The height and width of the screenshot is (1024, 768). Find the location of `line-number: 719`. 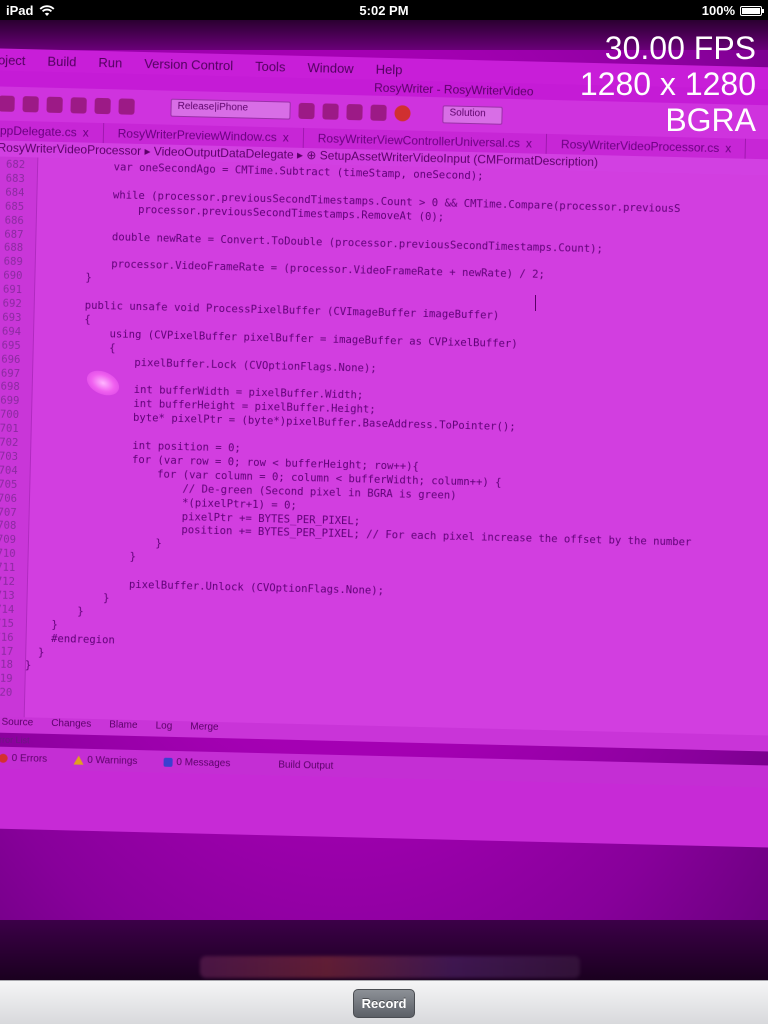

line-number: 719 is located at coordinates (6, 679).